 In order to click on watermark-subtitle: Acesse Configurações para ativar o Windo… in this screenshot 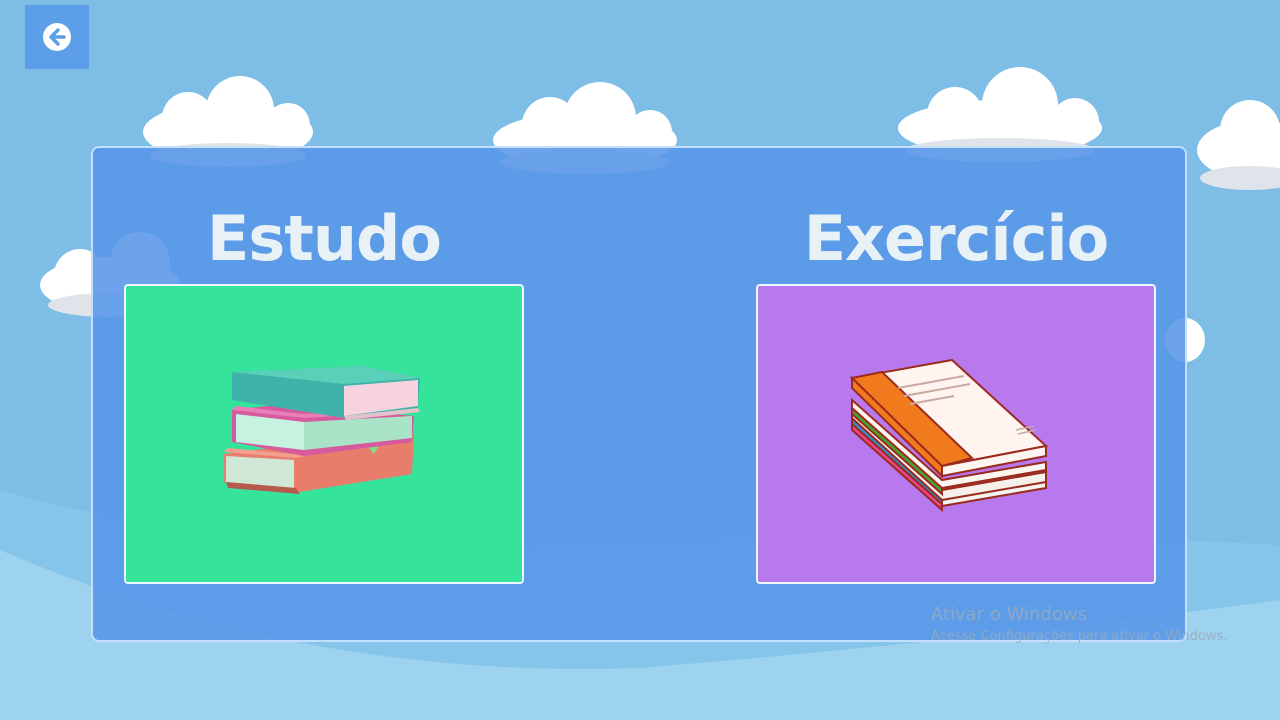, I will do `click(1079, 636)`.